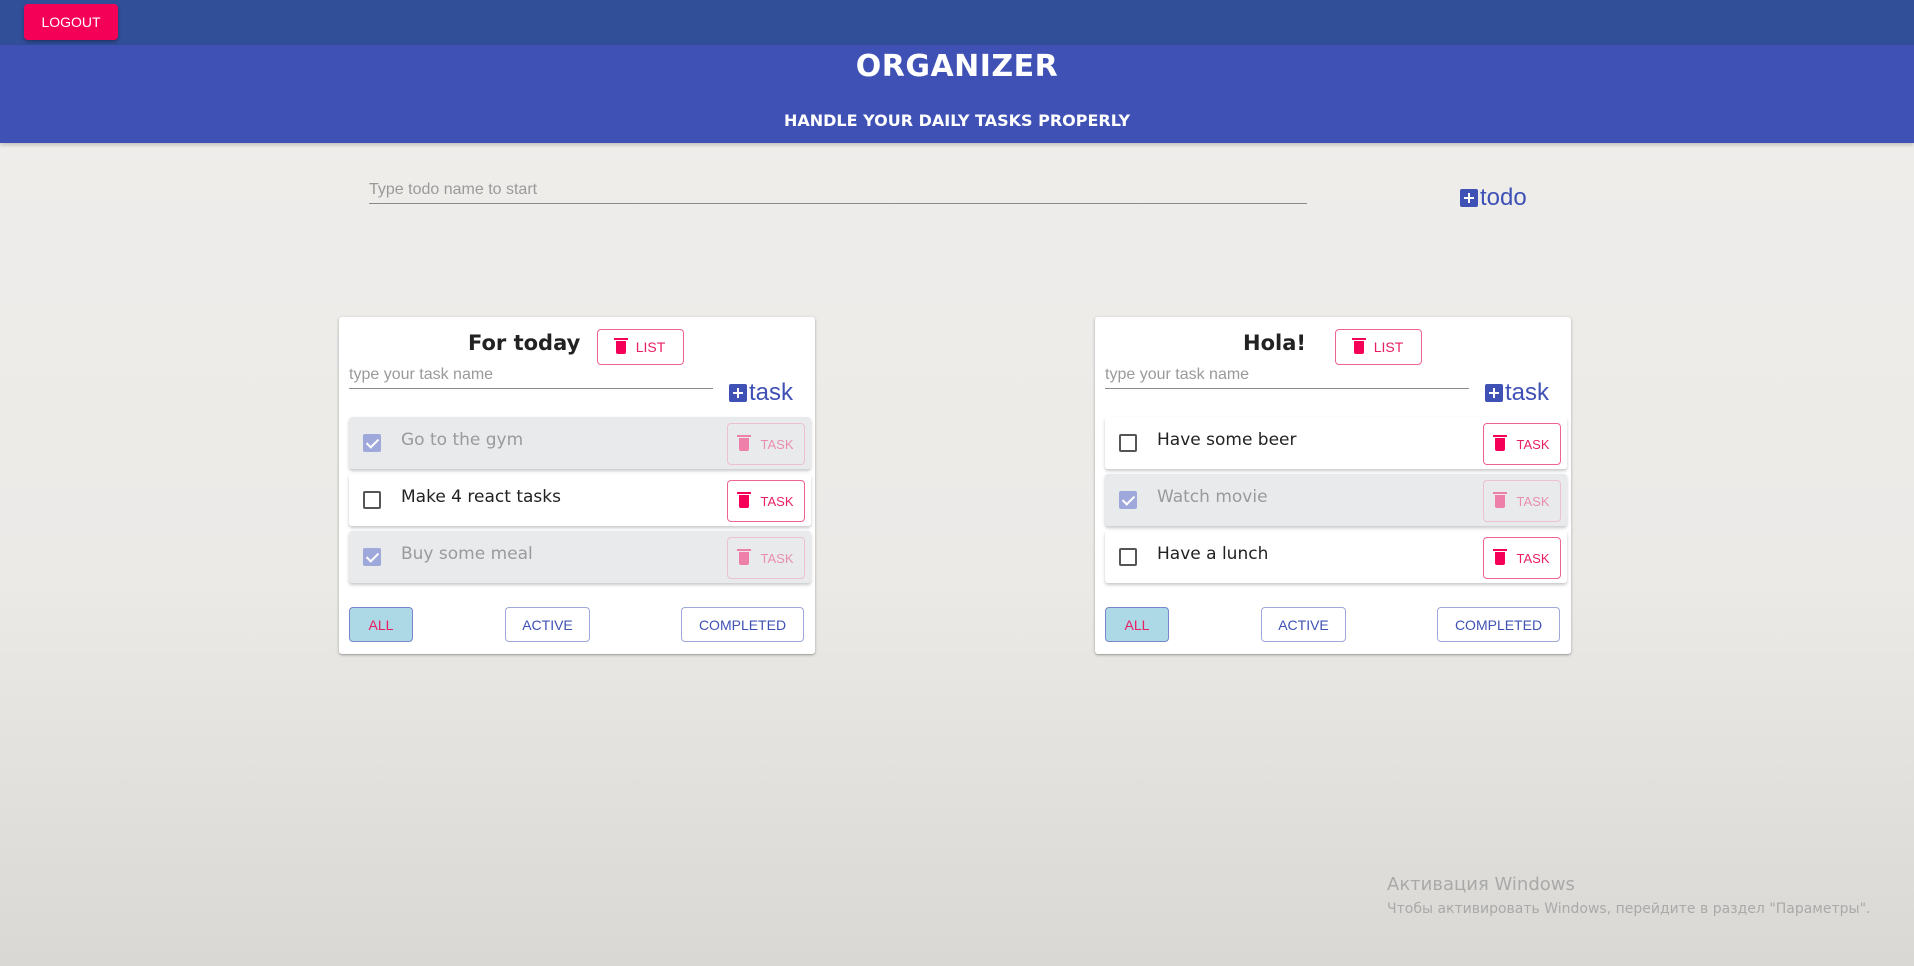 The height and width of the screenshot is (966, 1914). I want to click on new-todo-input, so click(838, 190).